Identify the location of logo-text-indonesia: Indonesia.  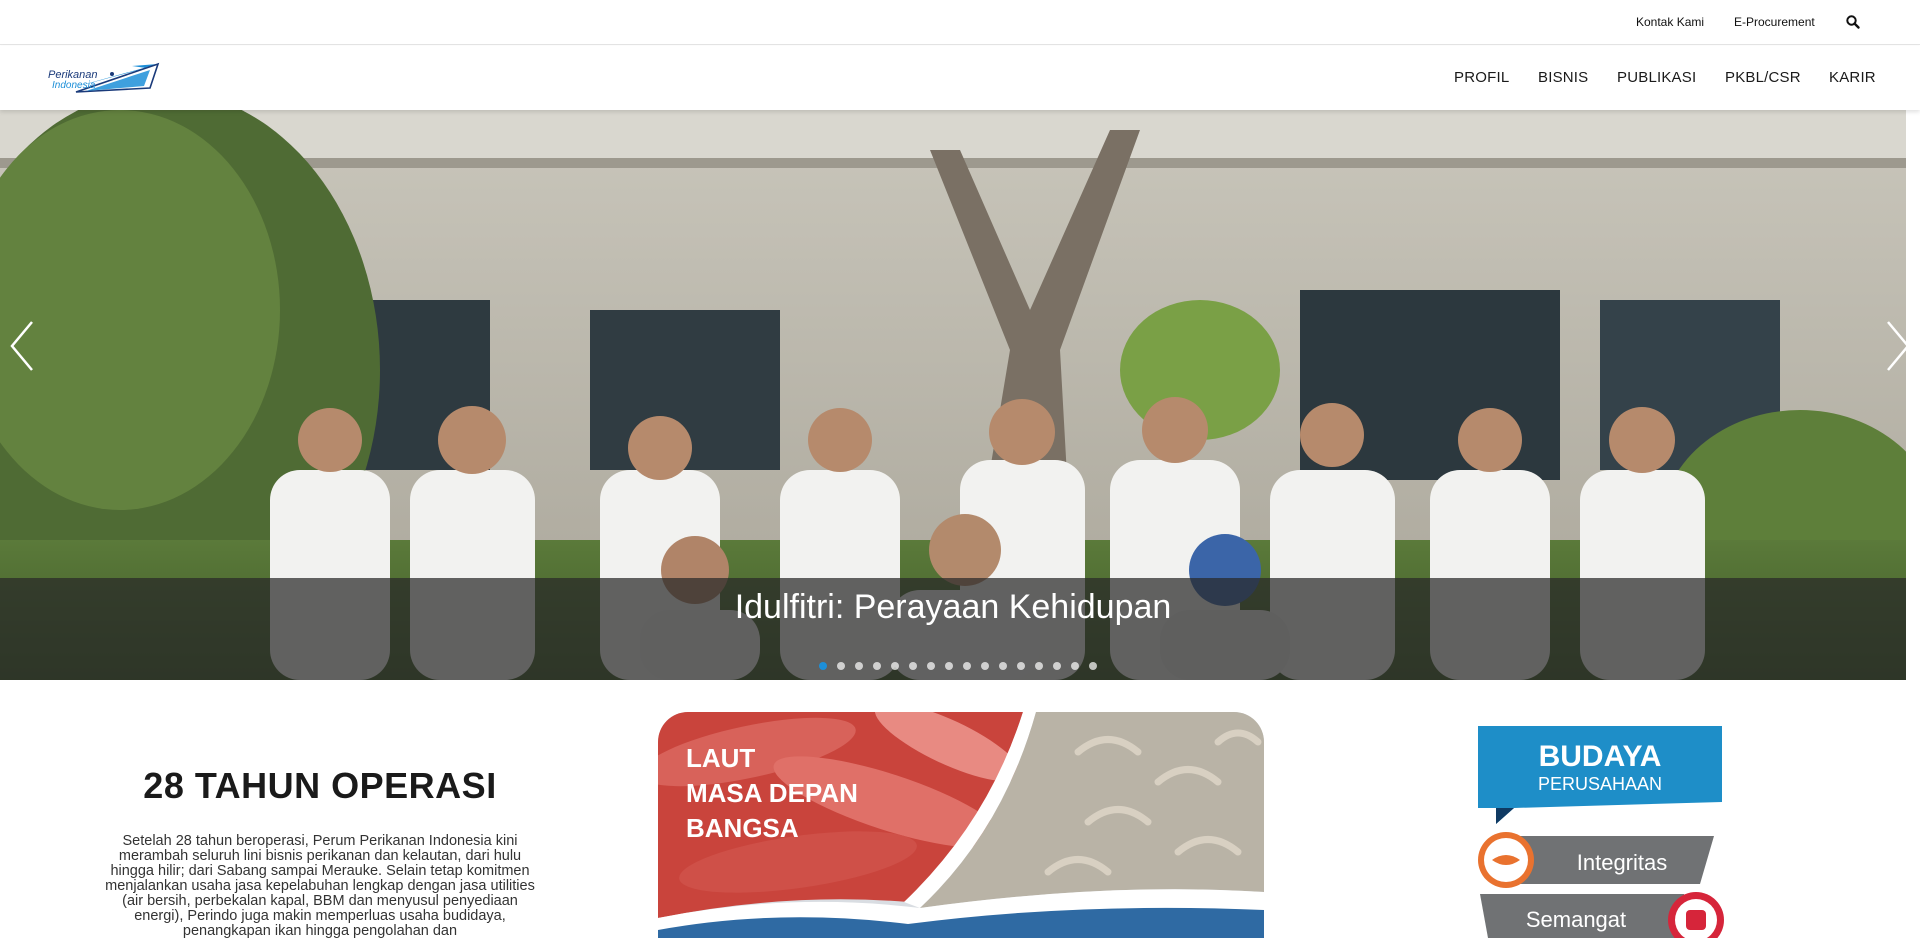
(74, 85).